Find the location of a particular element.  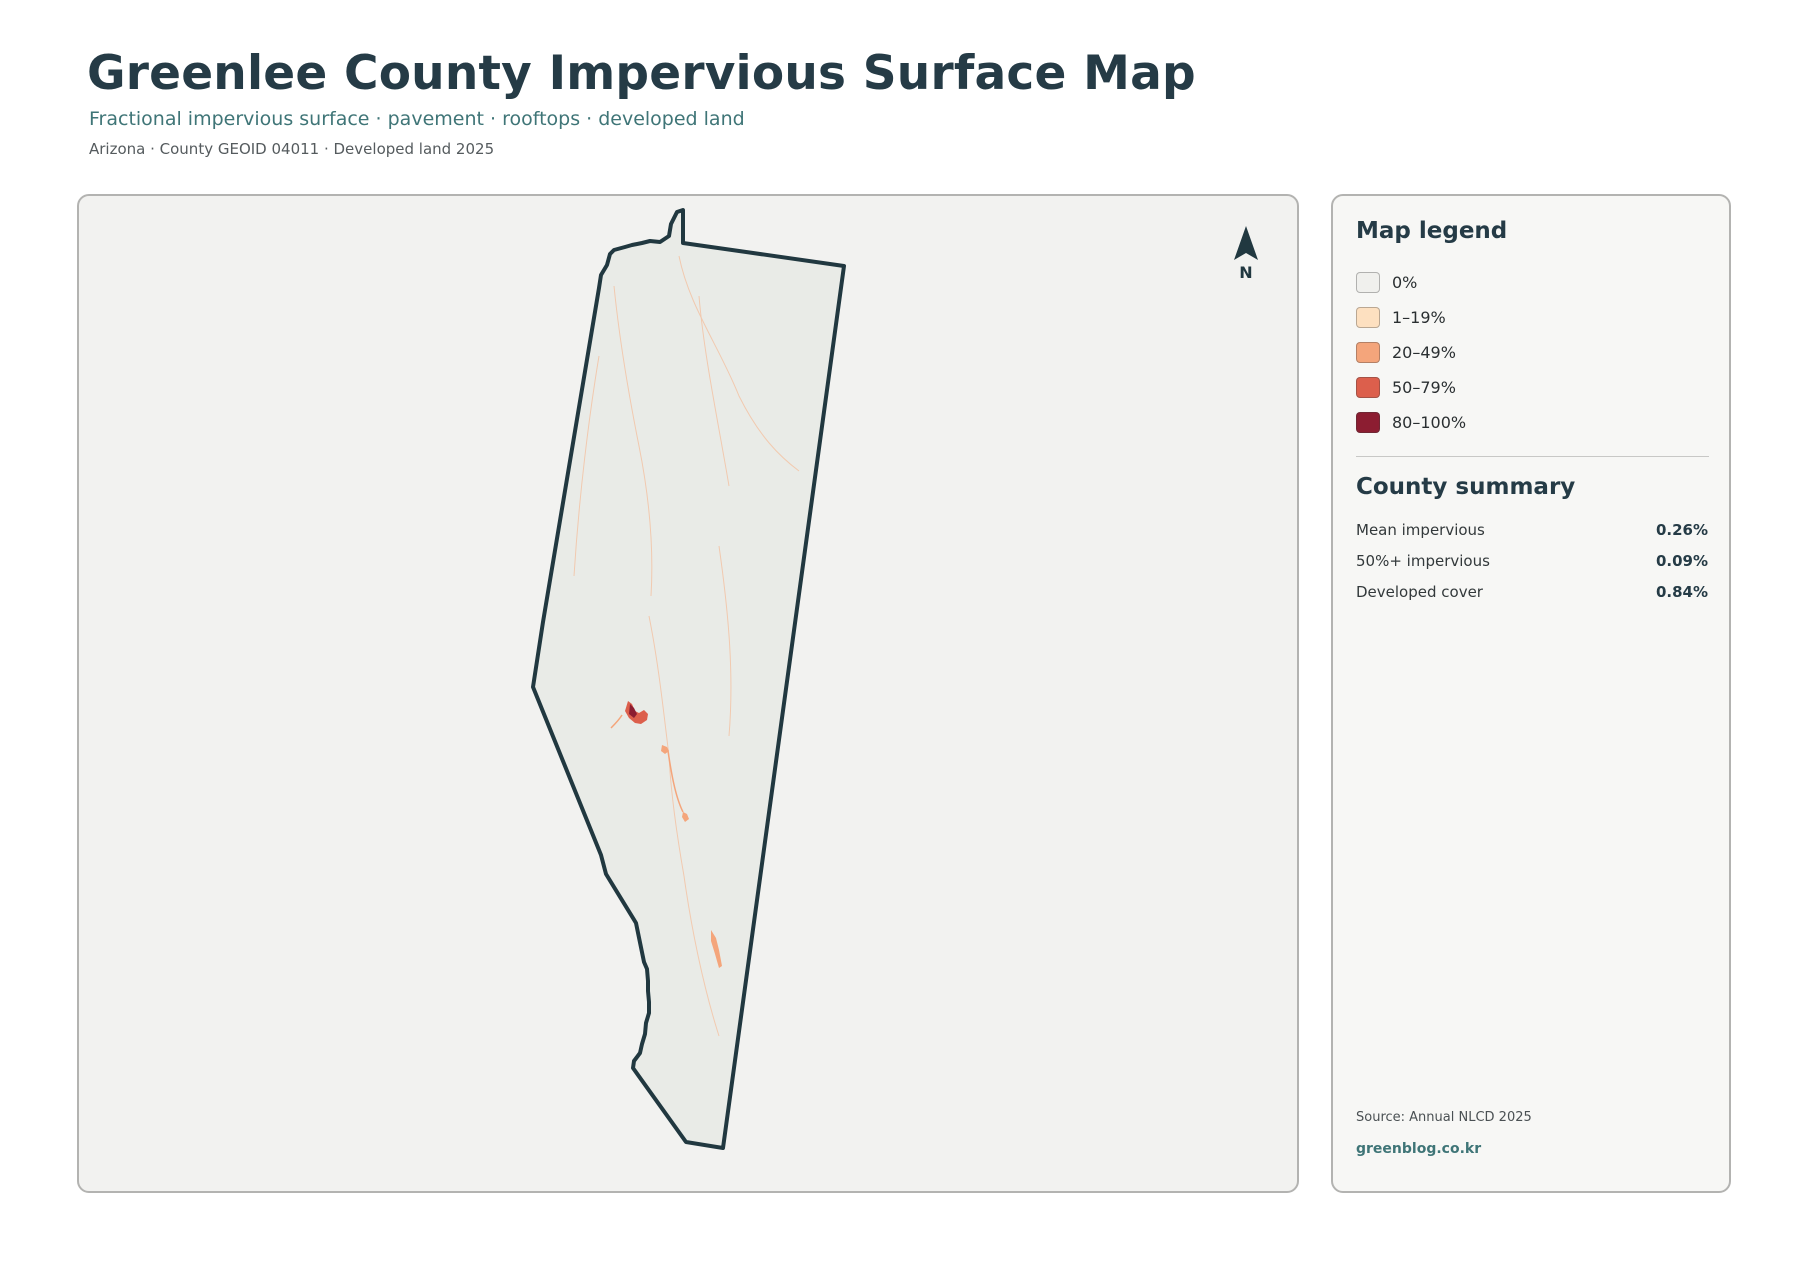

north-arrow: N is located at coordinates (1246, 254).